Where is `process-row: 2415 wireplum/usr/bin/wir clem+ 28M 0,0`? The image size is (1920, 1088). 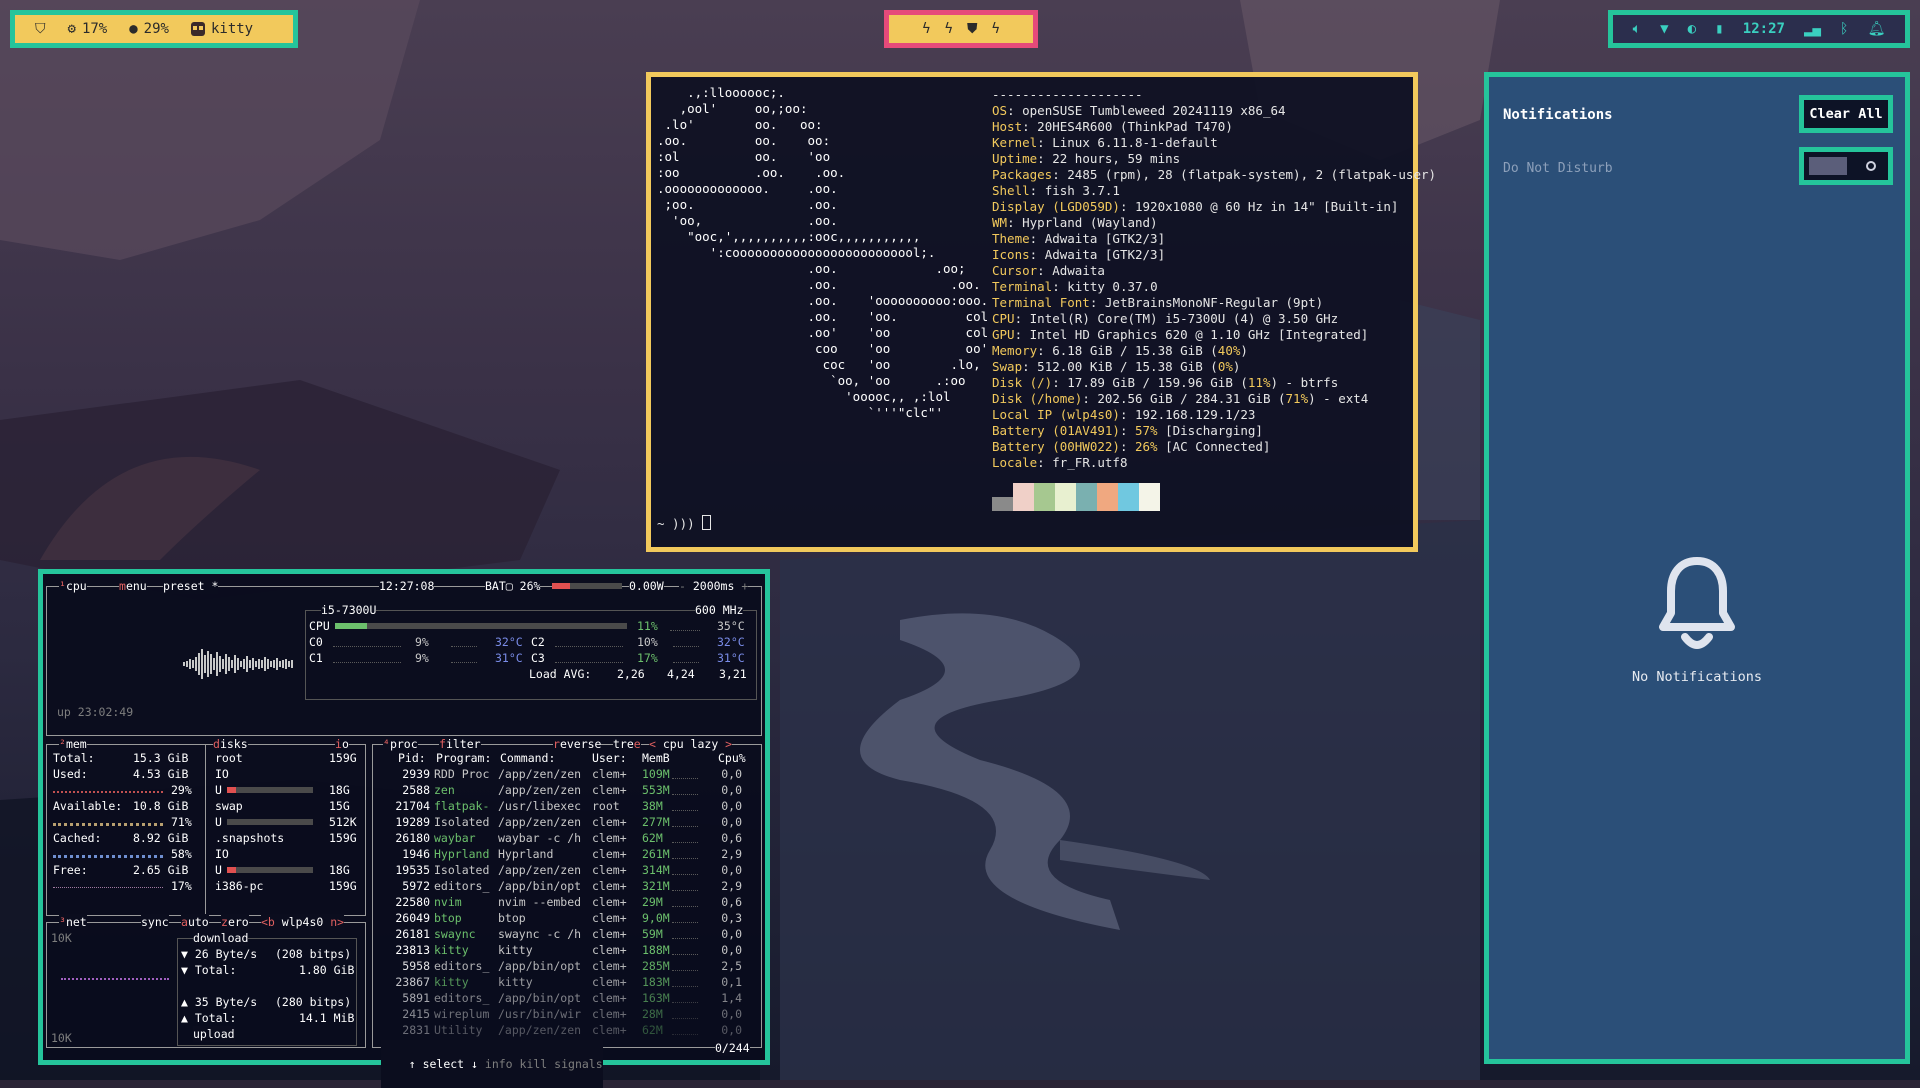
process-row: 2415 wireplum/usr/bin/wir clem+ 28M 0,0 is located at coordinates (567, 1014).